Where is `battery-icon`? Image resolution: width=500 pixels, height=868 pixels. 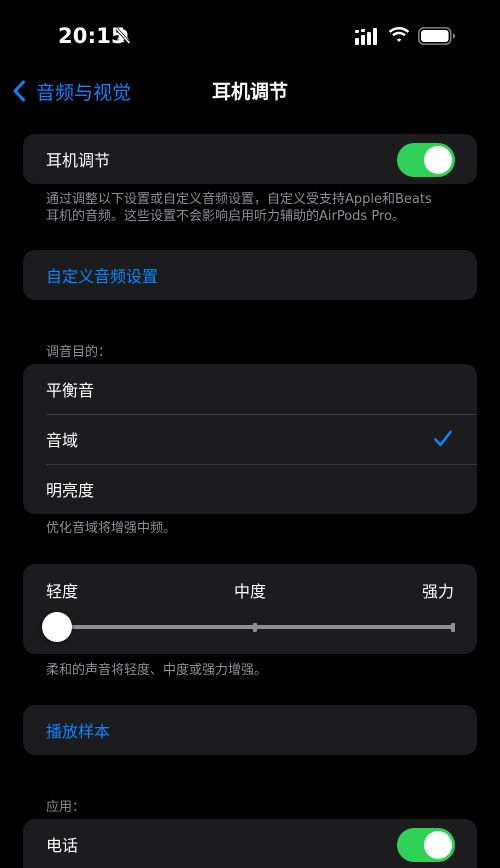
battery-icon is located at coordinates (436, 36).